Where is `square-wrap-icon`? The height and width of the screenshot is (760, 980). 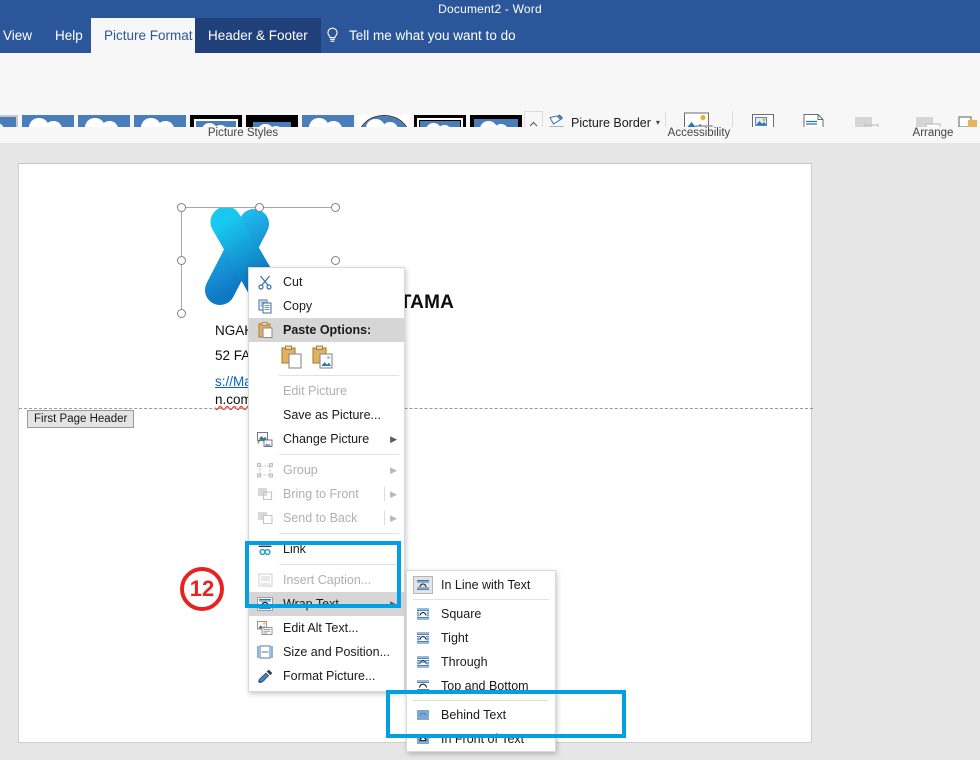
square-wrap-icon is located at coordinates (423, 614).